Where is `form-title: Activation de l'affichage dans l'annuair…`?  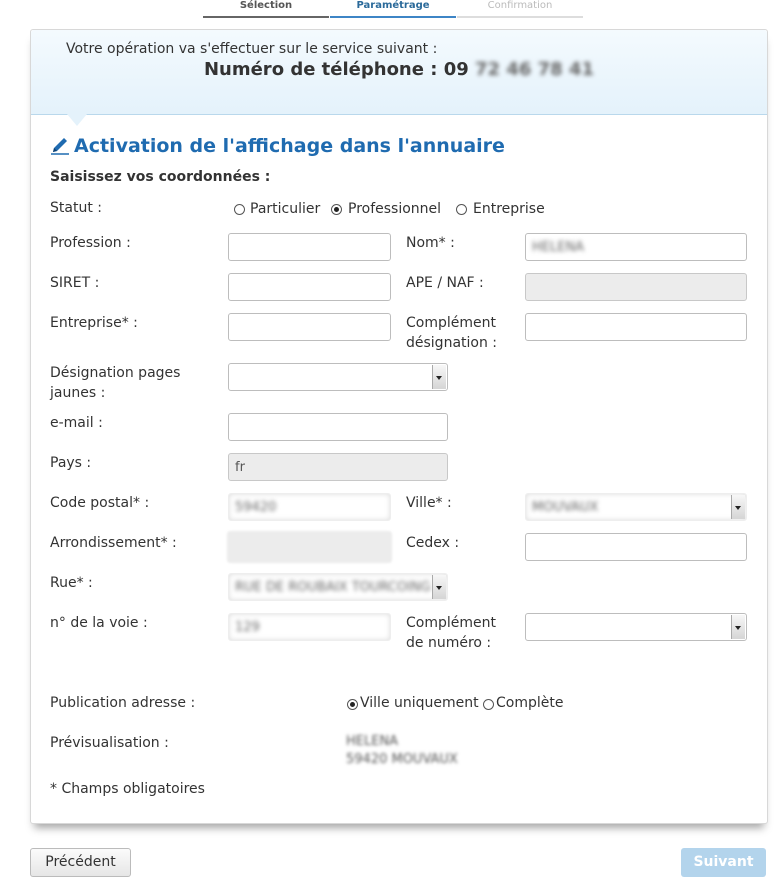
form-title: Activation de l'affichage dans l'annuair… is located at coordinates (277, 146).